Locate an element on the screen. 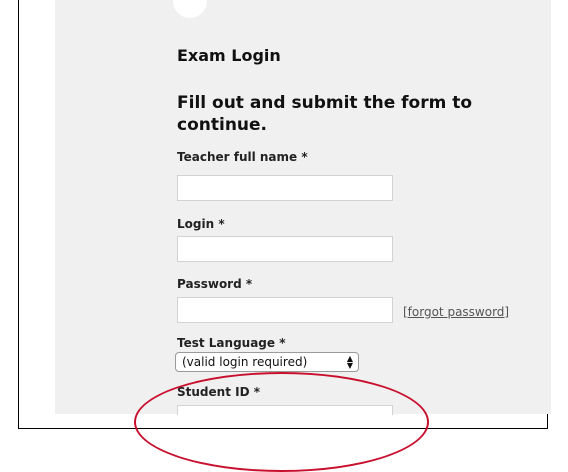  student-id-input is located at coordinates (285, 410).